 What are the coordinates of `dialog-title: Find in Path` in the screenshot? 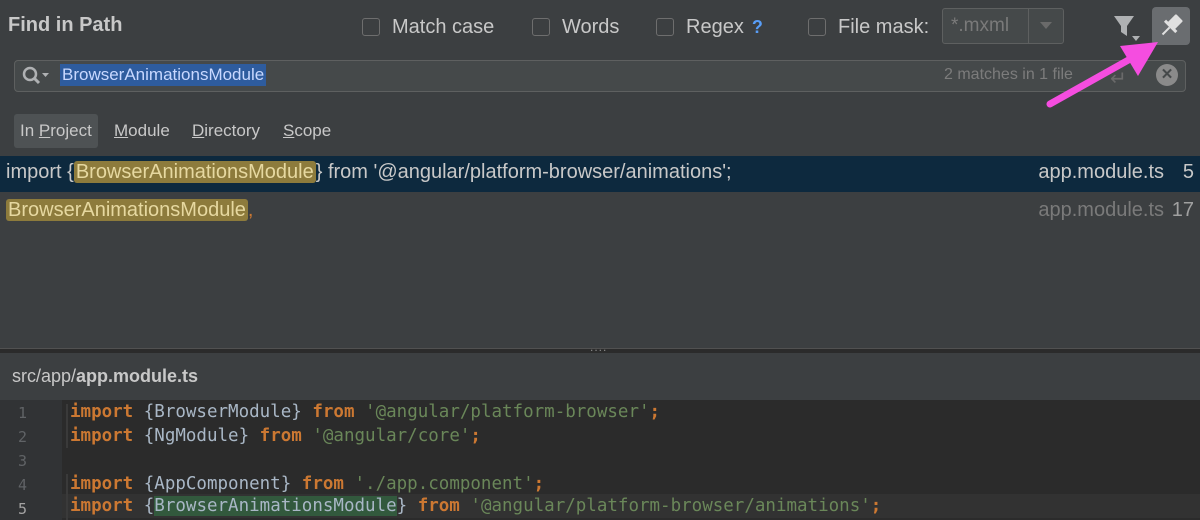 It's located at (65, 25).